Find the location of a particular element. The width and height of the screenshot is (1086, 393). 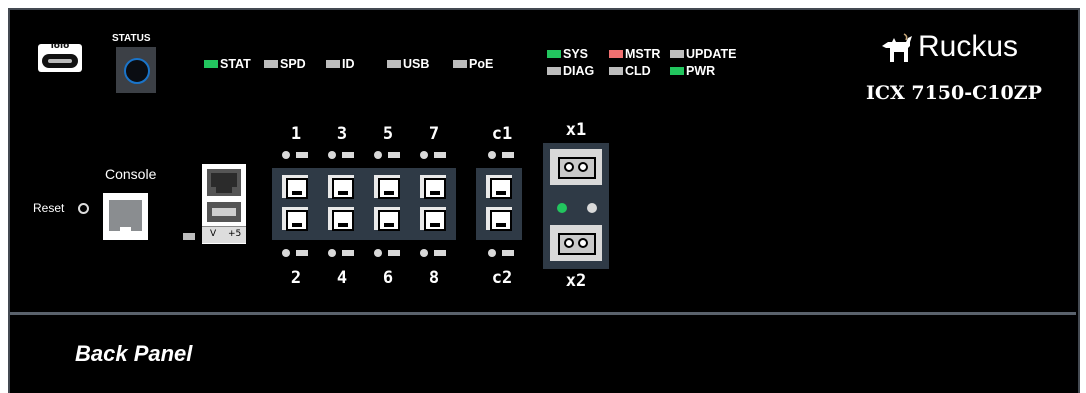

sfp-led-right is located at coordinates (592, 208).